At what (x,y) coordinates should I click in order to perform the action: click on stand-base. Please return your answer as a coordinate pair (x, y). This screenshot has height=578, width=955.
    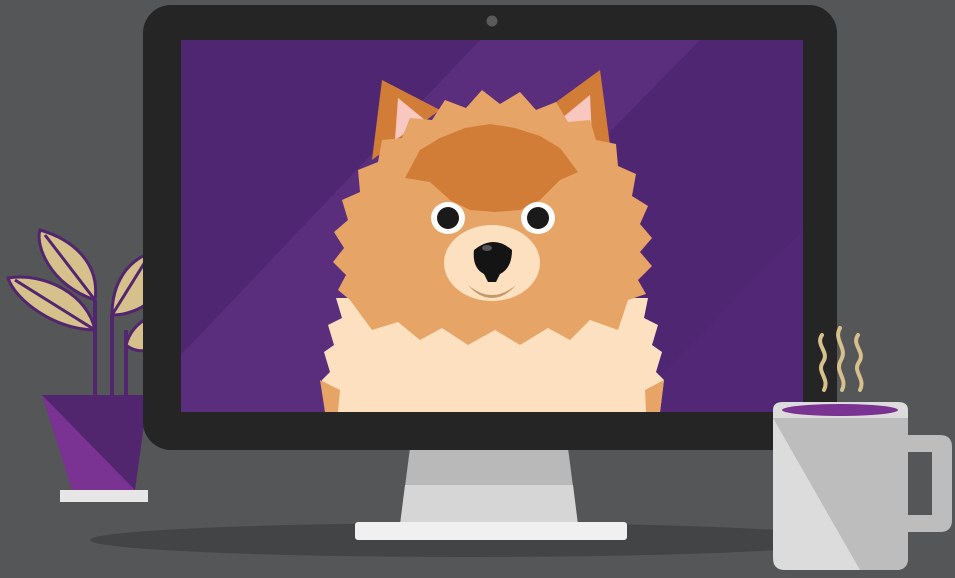
    Looking at the image, I should click on (491, 531).